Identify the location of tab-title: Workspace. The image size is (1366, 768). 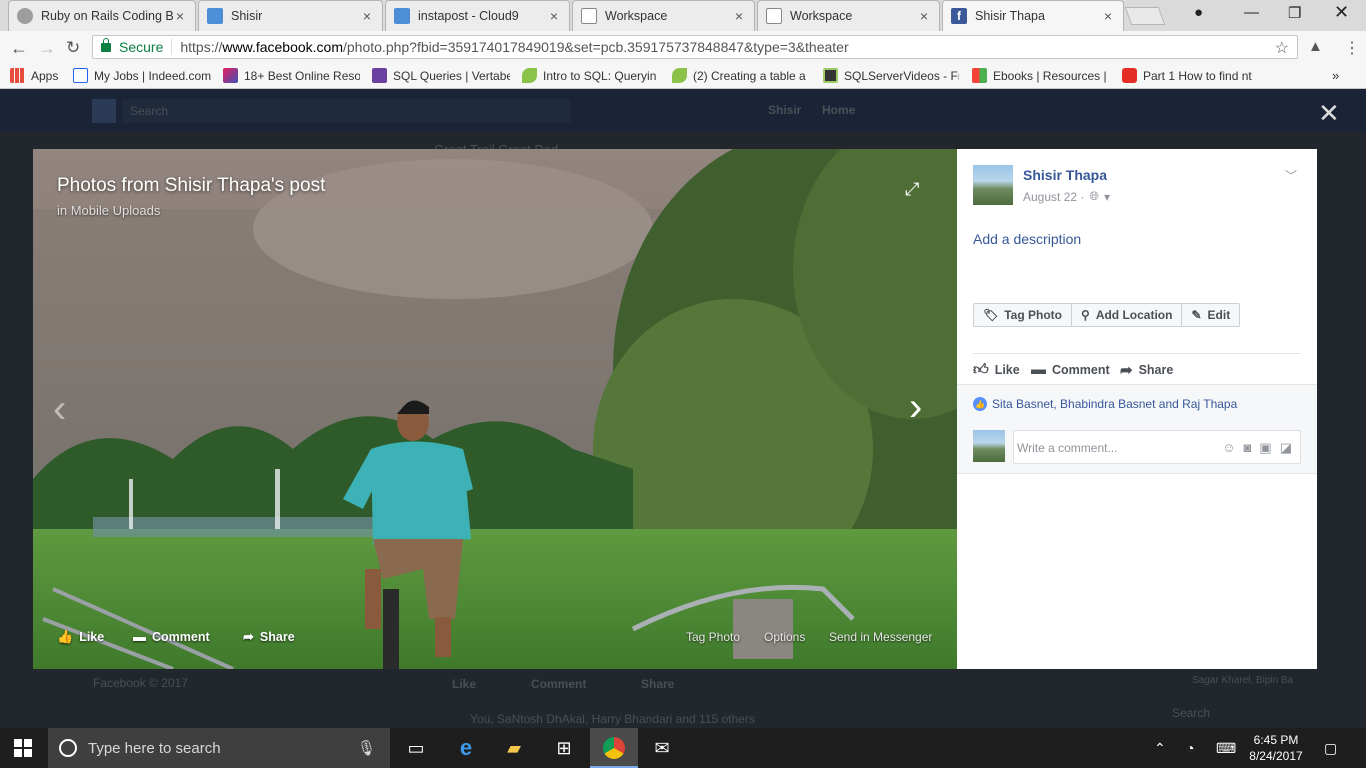
(821, 16).